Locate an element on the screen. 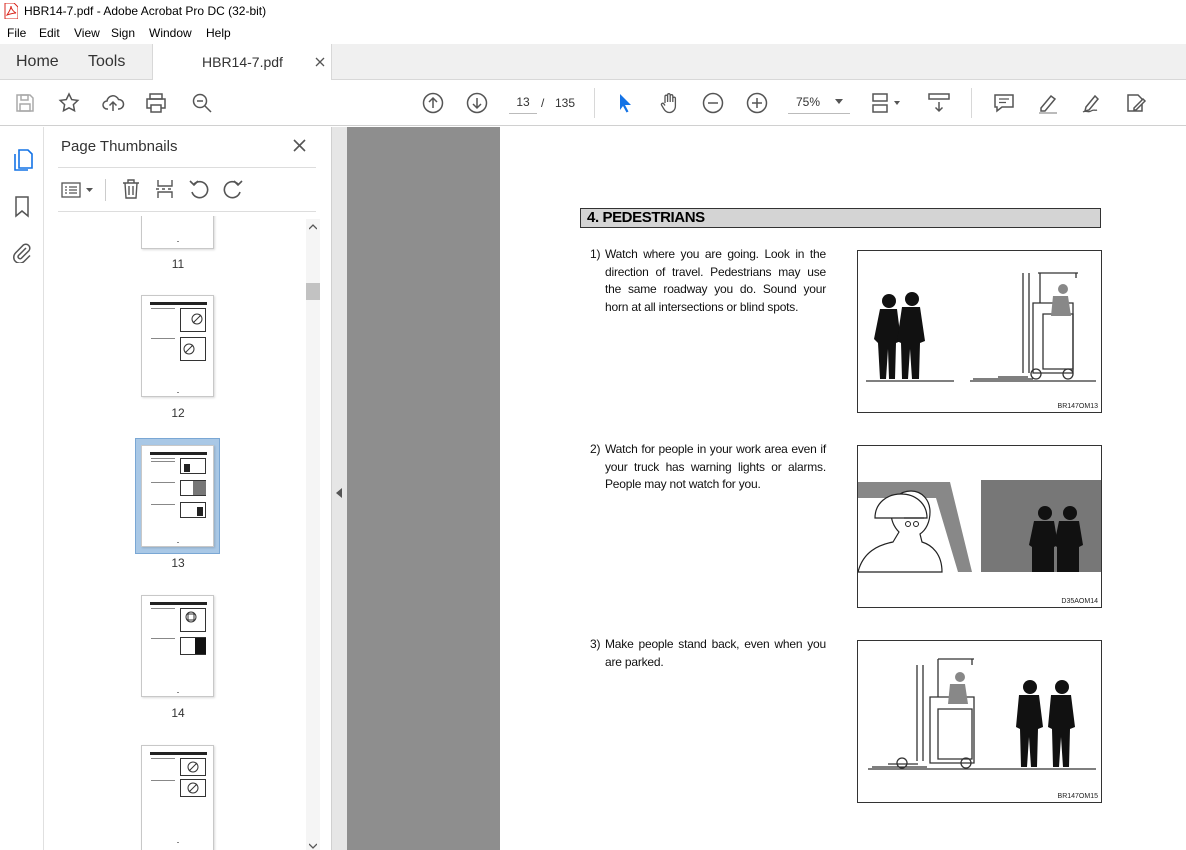  hand-tool-icon is located at coordinates (669, 103).